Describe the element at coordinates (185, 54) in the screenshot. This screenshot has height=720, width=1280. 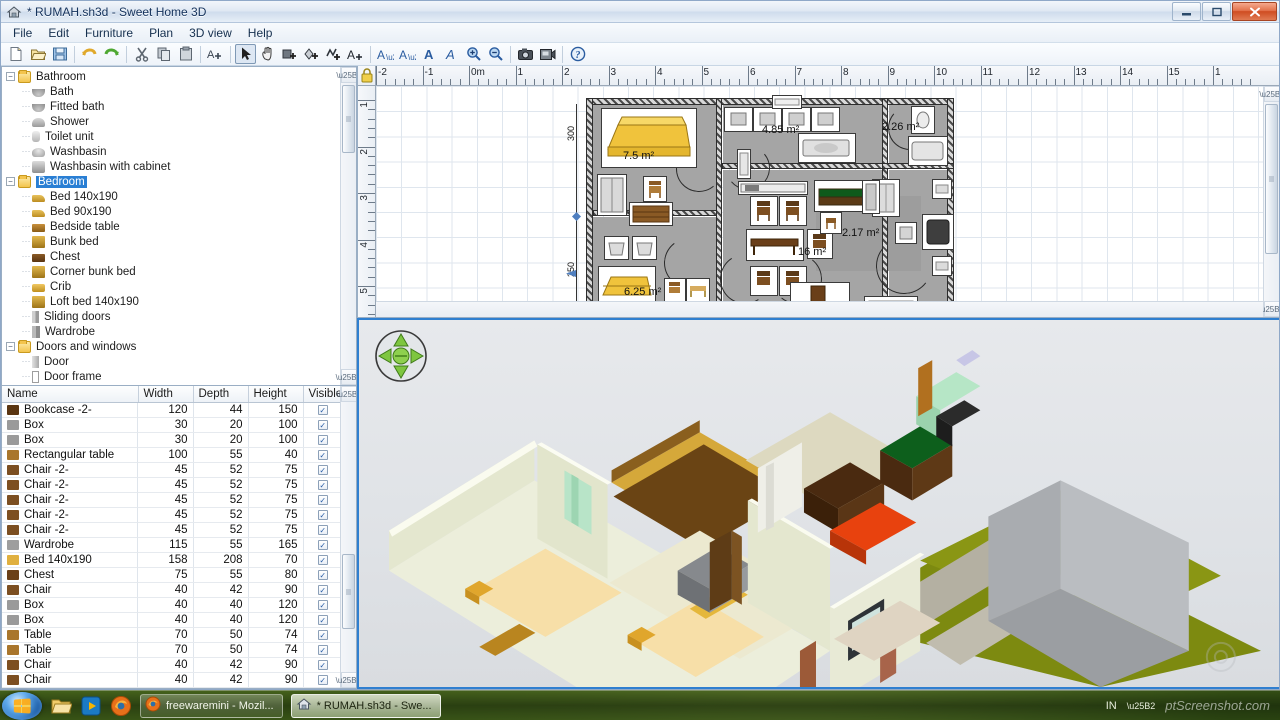
I see `paste-button` at that location.